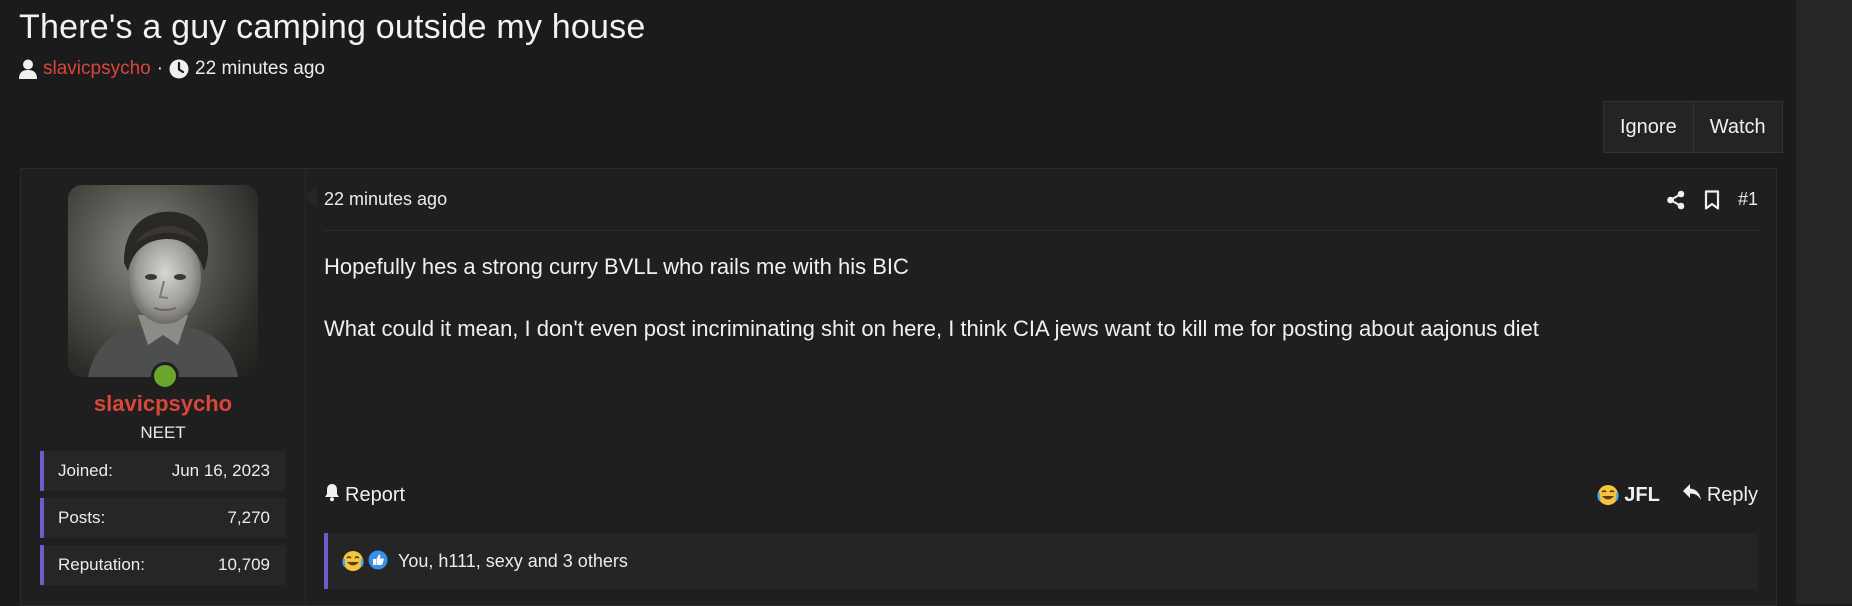 The width and height of the screenshot is (1852, 606). Describe the element at coordinates (163, 432) in the screenshot. I see `user-title: NEET` at that location.